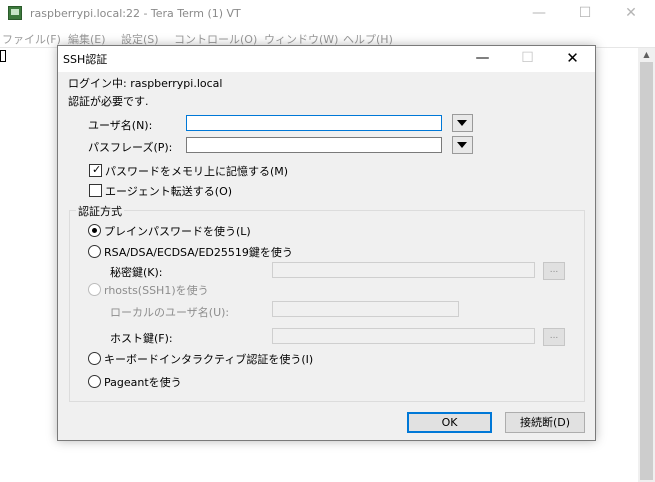 The image size is (655, 482). Describe the element at coordinates (156, 290) in the screenshot. I see `rhosts-label: rhosts(SSH1)を使う` at that location.